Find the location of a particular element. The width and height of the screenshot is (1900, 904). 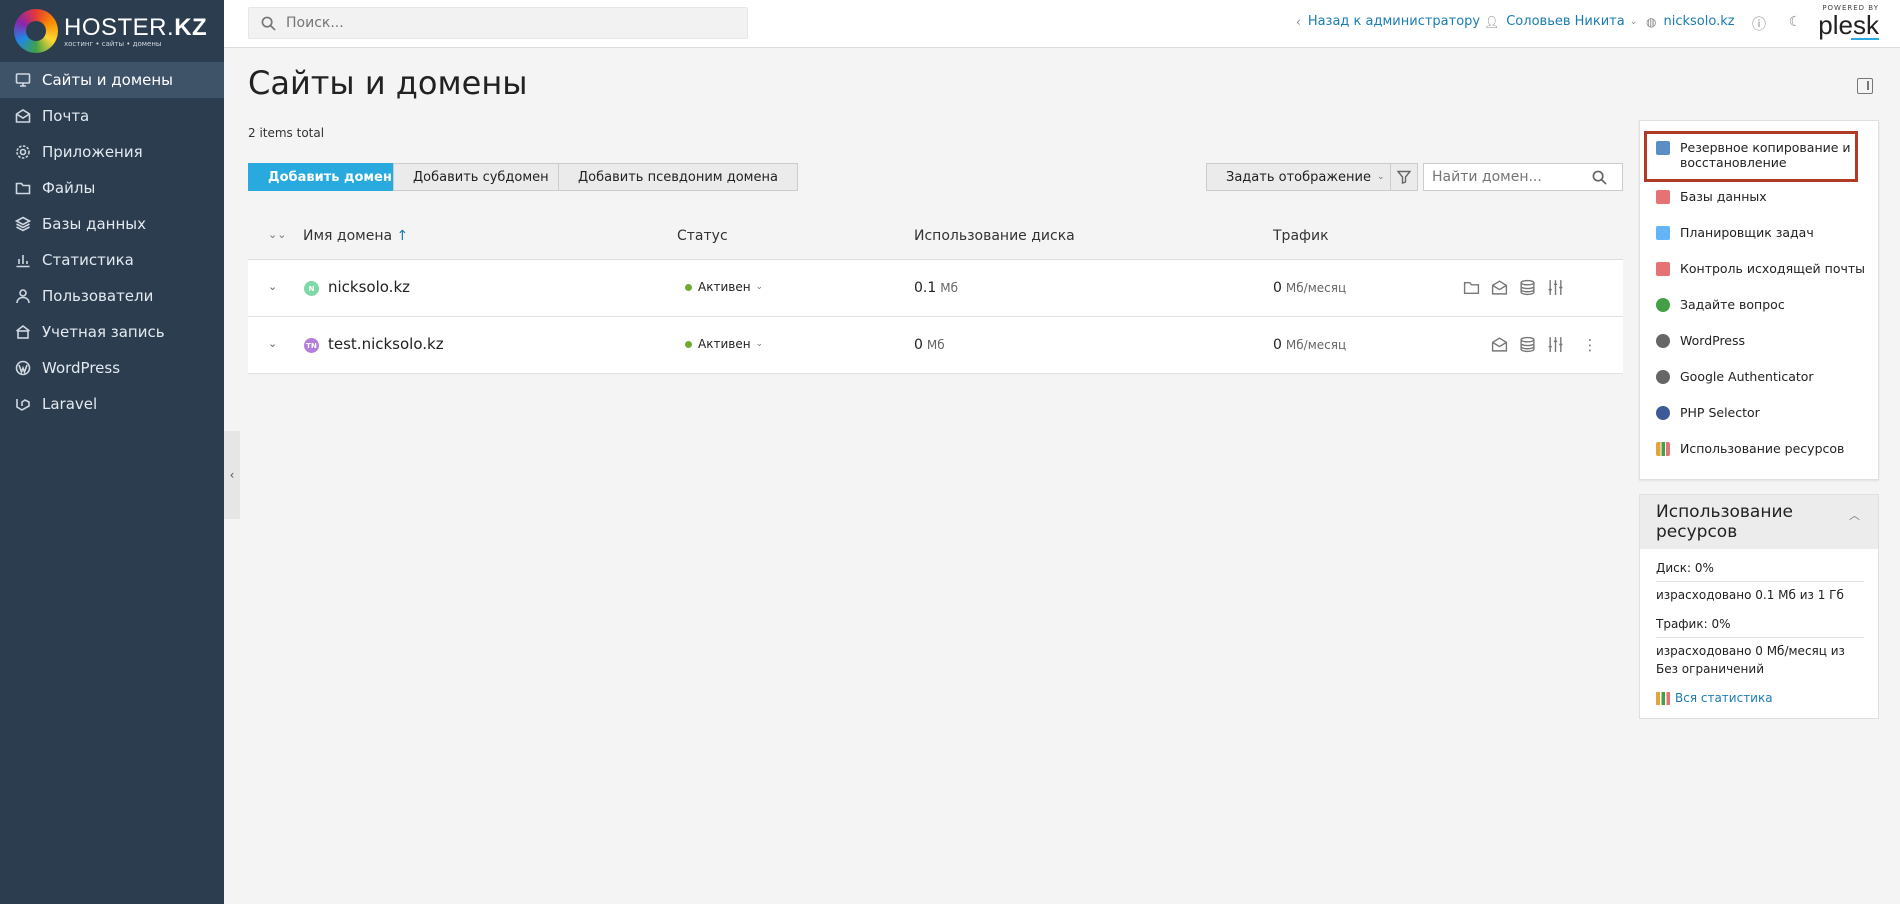

back-to-admin-link: ‹ Назад к администратору is located at coordinates (1388, 21).